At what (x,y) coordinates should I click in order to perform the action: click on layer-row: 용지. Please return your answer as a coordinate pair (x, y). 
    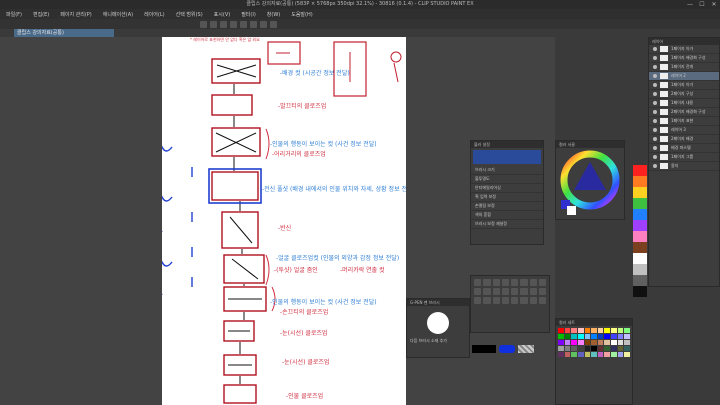
    Looking at the image, I should click on (684, 166).